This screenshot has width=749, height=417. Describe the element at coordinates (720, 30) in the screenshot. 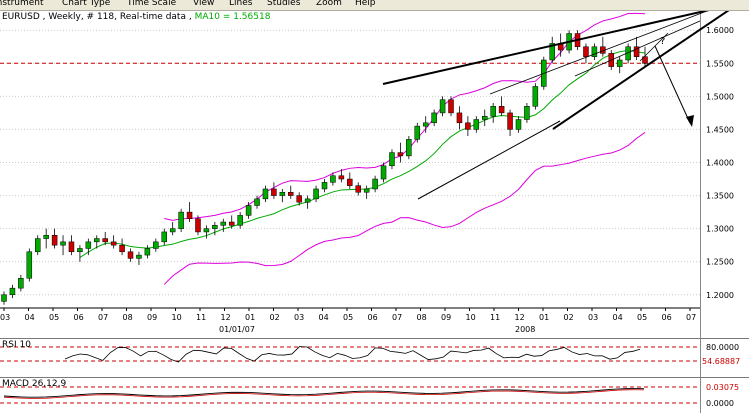

I see `price-axis-label: 1.6000` at that location.